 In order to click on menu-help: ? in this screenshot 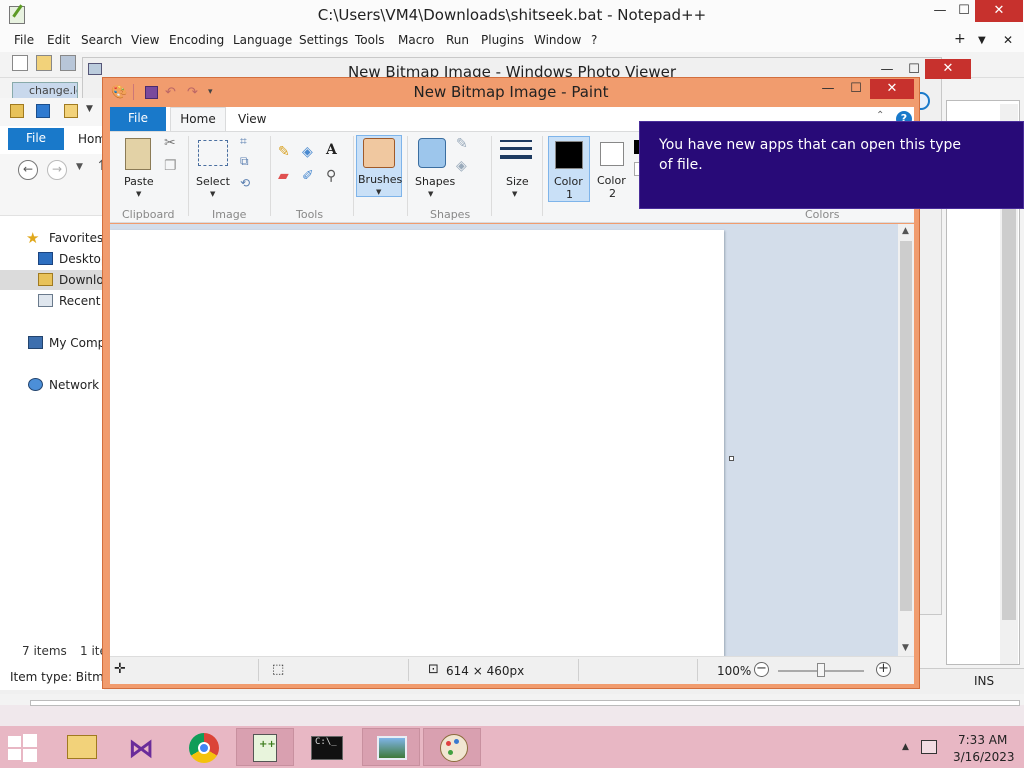, I will do `click(594, 40)`.